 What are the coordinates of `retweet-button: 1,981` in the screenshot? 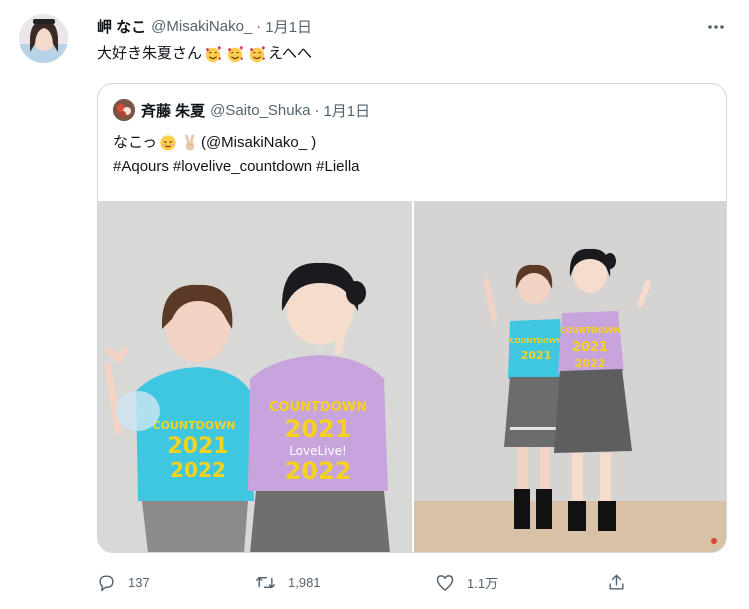 It's located at (288, 582).